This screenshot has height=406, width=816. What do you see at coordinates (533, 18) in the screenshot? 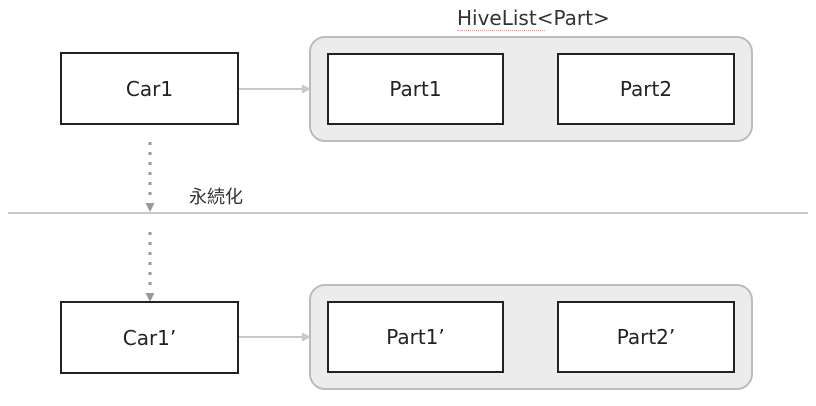
I see `container-label: HiveList<Part>` at bounding box center [533, 18].